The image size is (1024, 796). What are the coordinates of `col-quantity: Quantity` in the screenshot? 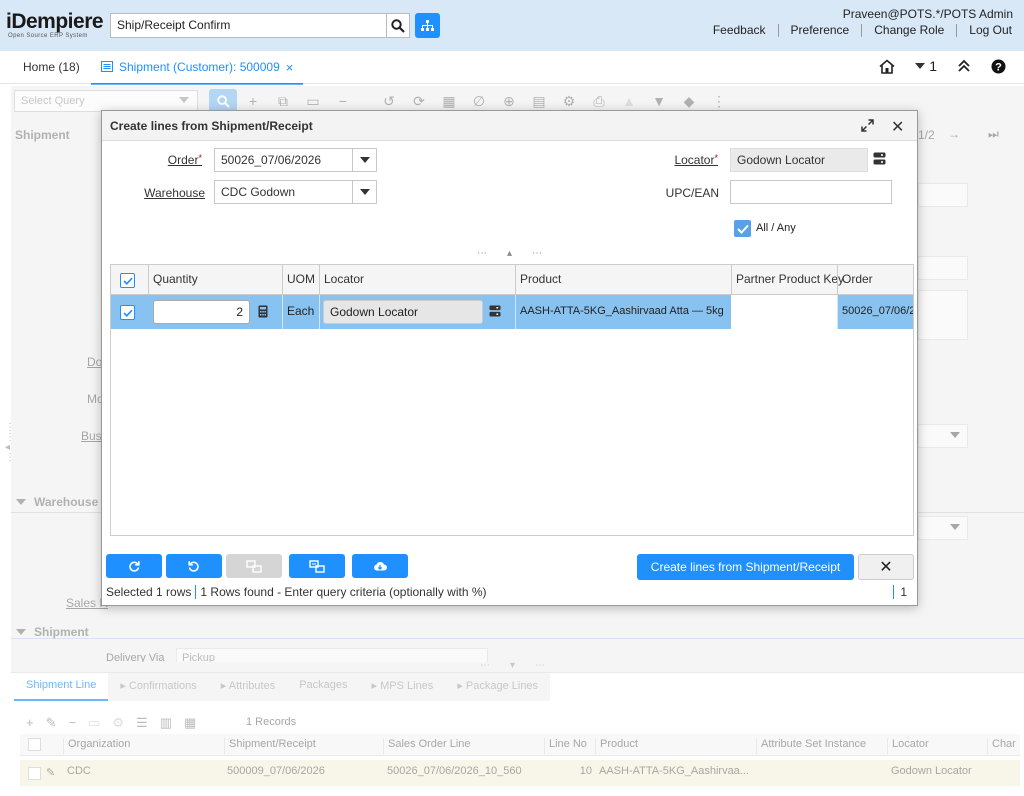 It's located at (215, 280).